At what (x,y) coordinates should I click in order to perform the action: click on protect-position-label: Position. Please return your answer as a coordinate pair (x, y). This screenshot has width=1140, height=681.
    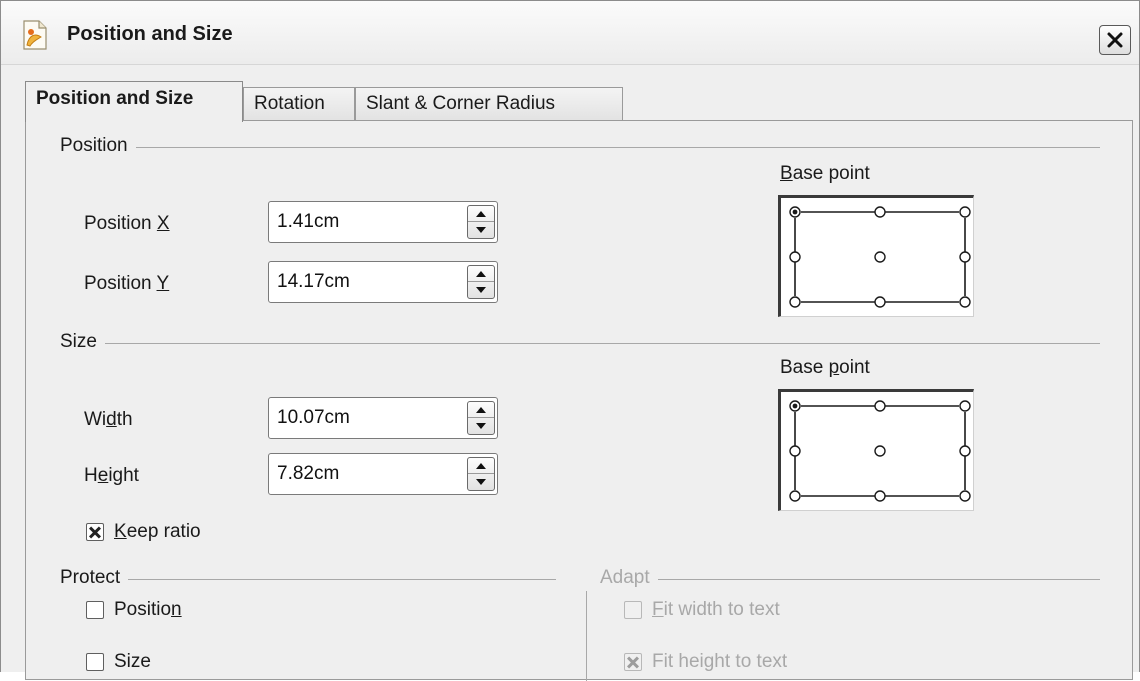
    Looking at the image, I should click on (148, 609).